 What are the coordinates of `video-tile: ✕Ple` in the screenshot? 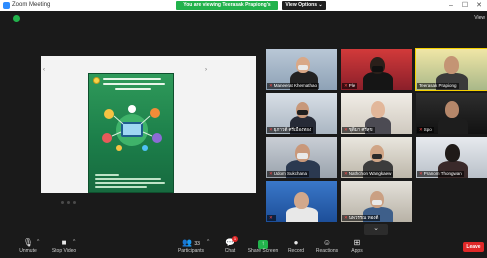 It's located at (376, 69).